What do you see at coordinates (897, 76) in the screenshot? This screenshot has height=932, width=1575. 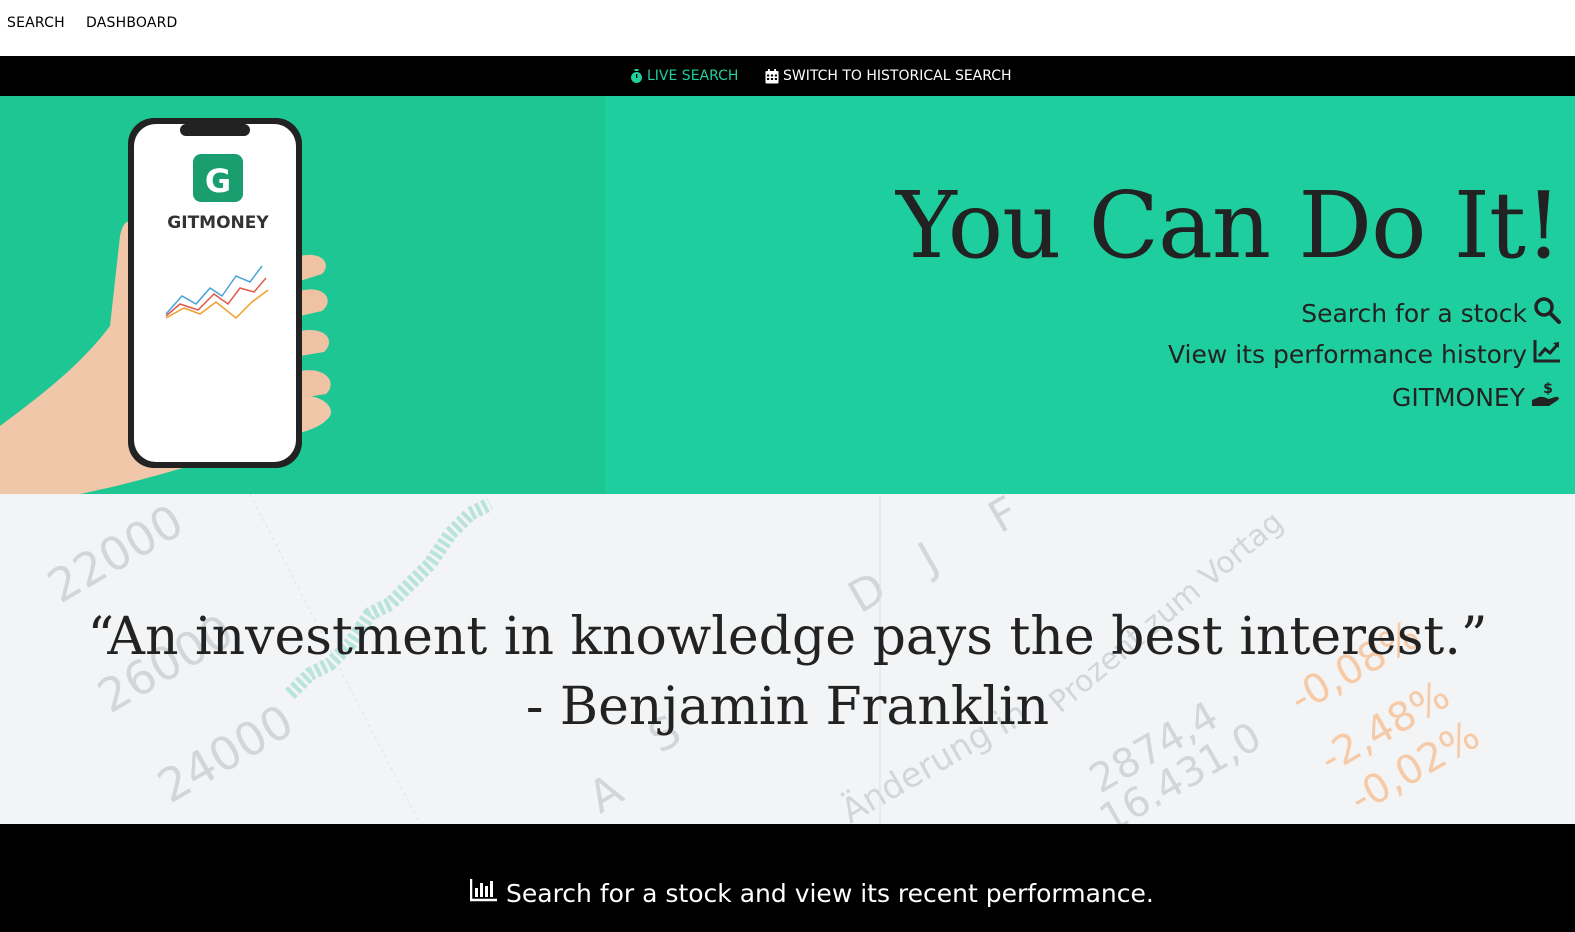 I see `historical-search-label: SWITCH TO HISTORICAL SEARCH` at bounding box center [897, 76].